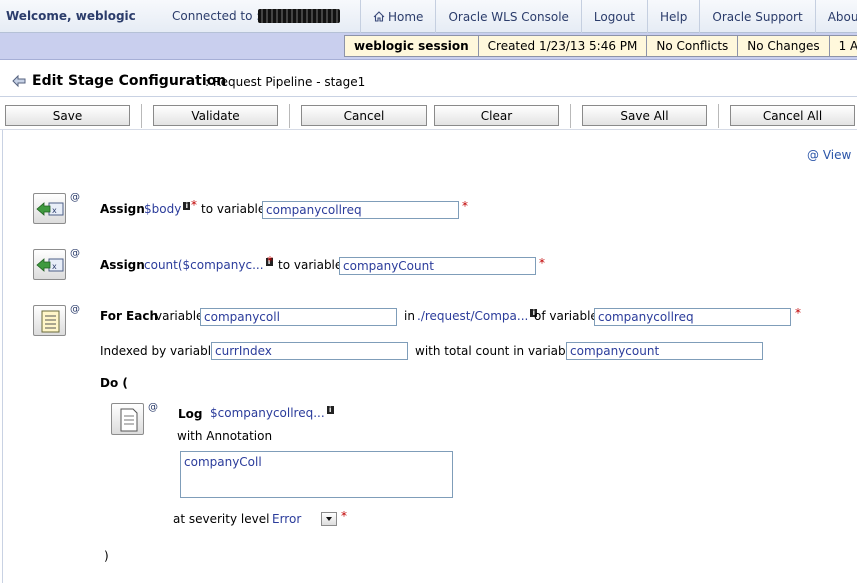 The image size is (857, 583). I want to click on severity-value: Error, so click(286, 519).